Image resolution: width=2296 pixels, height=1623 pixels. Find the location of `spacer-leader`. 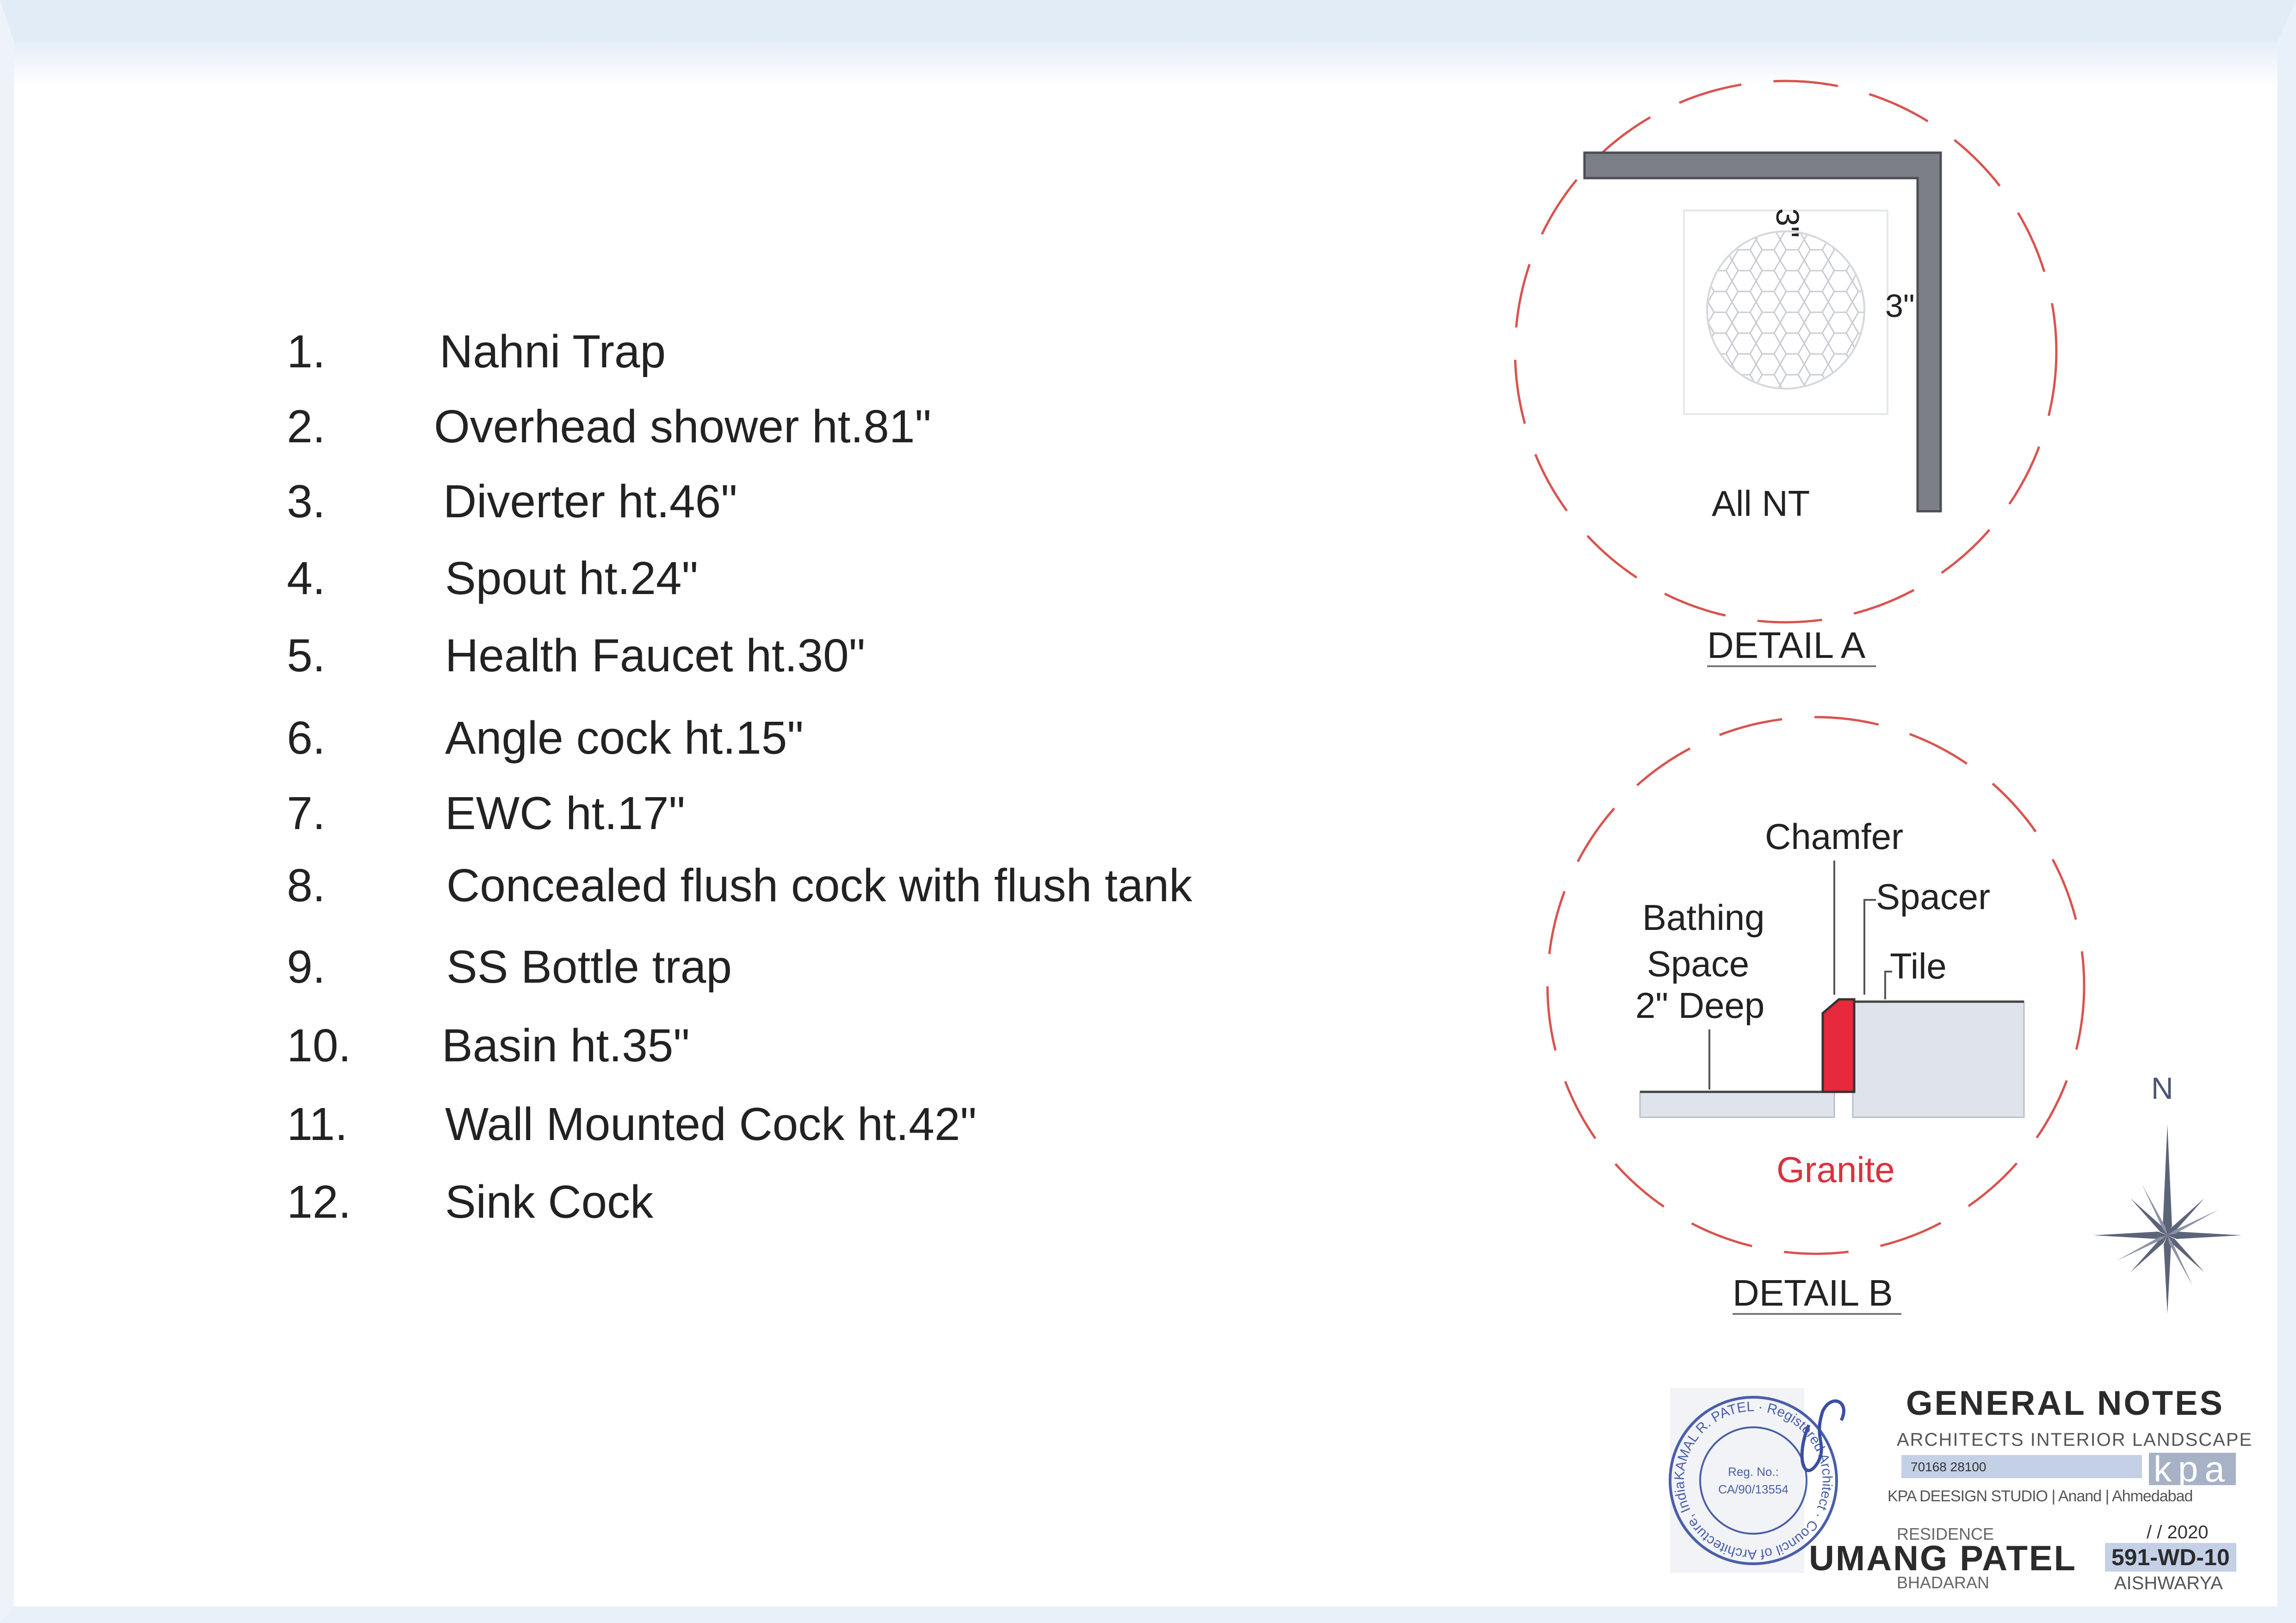

spacer-leader is located at coordinates (1869, 947).